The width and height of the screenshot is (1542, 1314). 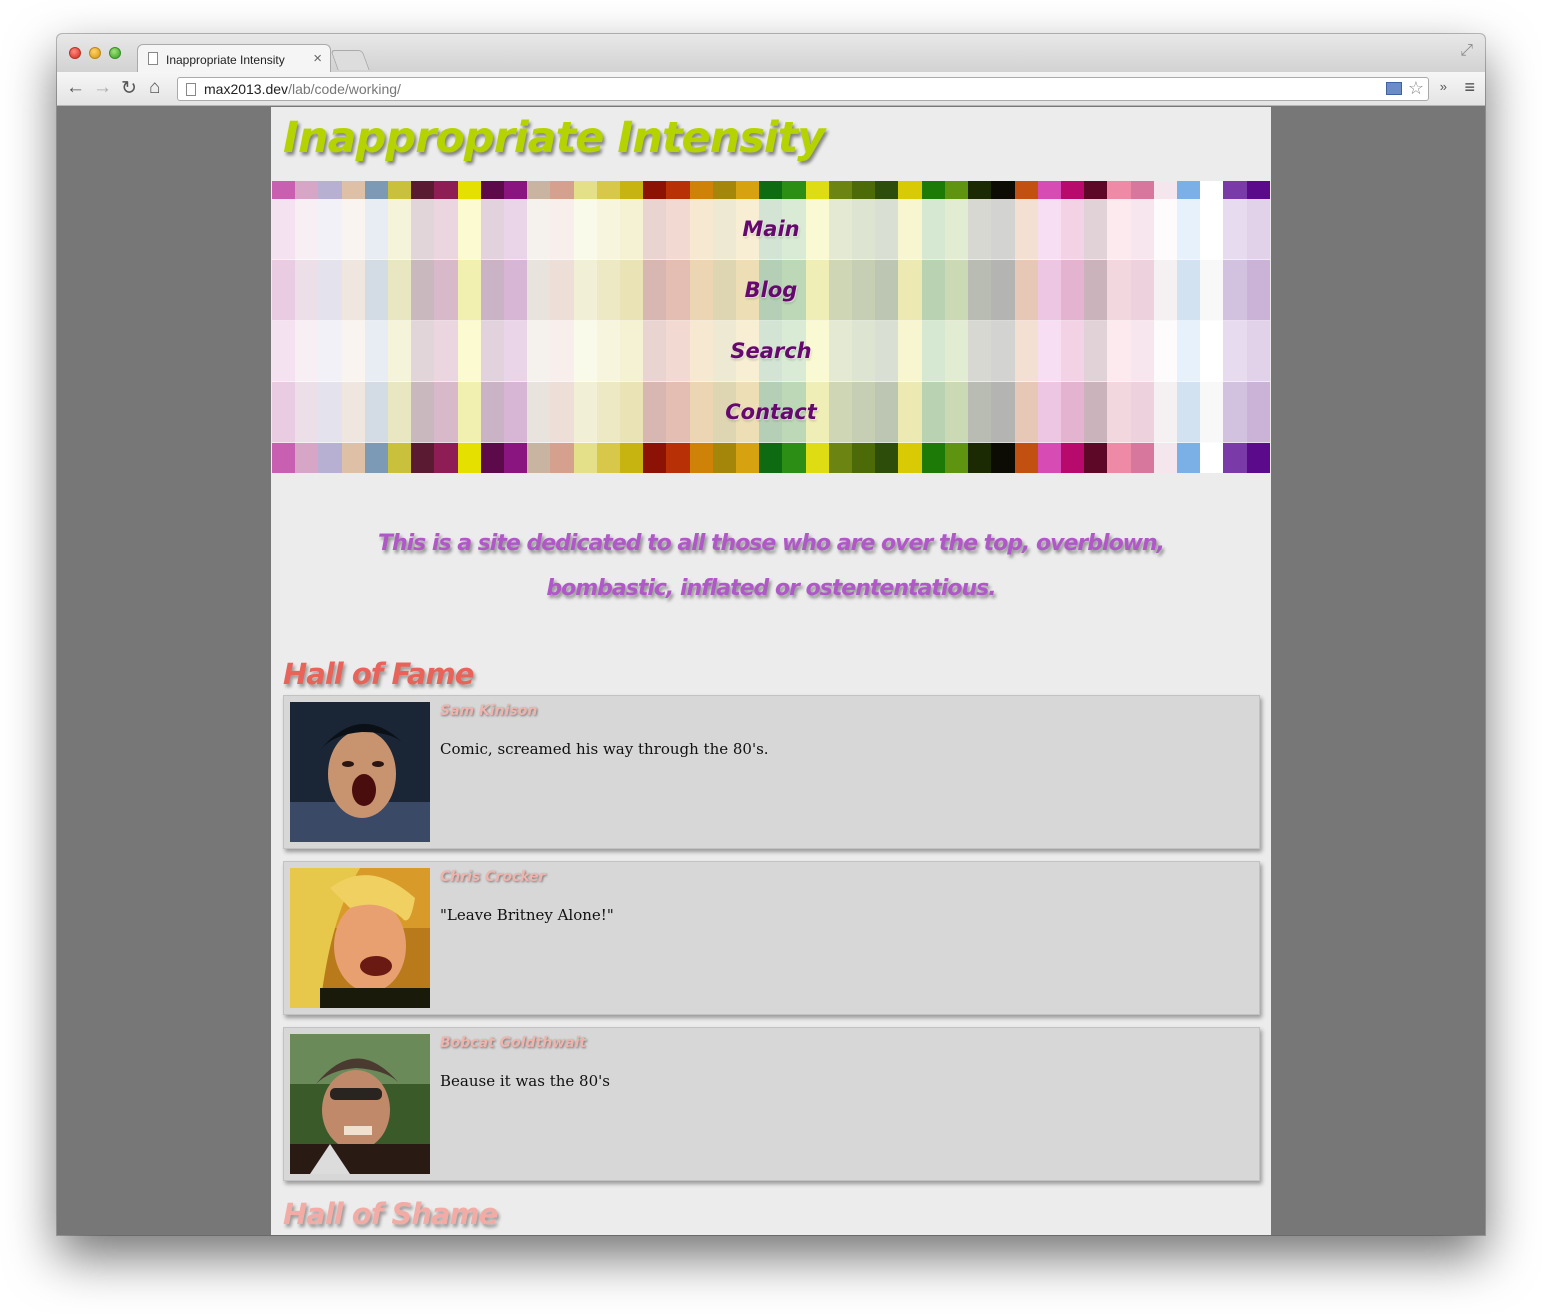 I want to click on fame-card: Bobcat Goldthwait Beause it was the 80's, so click(x=771, y=1104).